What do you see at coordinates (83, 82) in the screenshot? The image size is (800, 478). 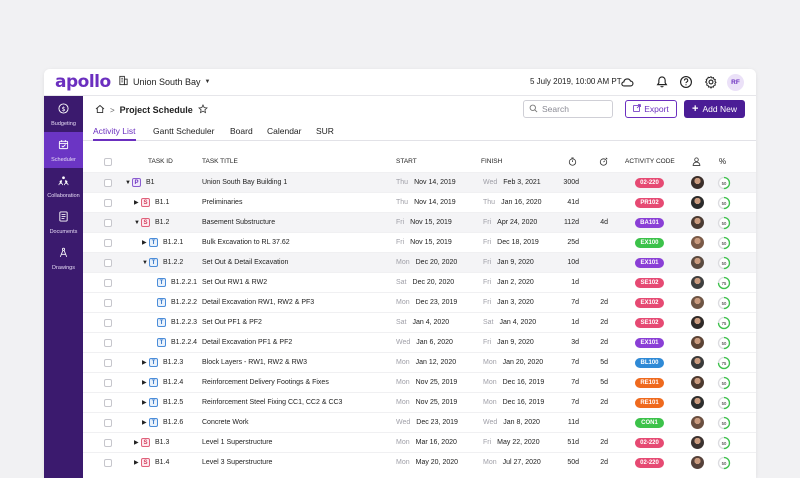 I see `app-logo: apollo` at bounding box center [83, 82].